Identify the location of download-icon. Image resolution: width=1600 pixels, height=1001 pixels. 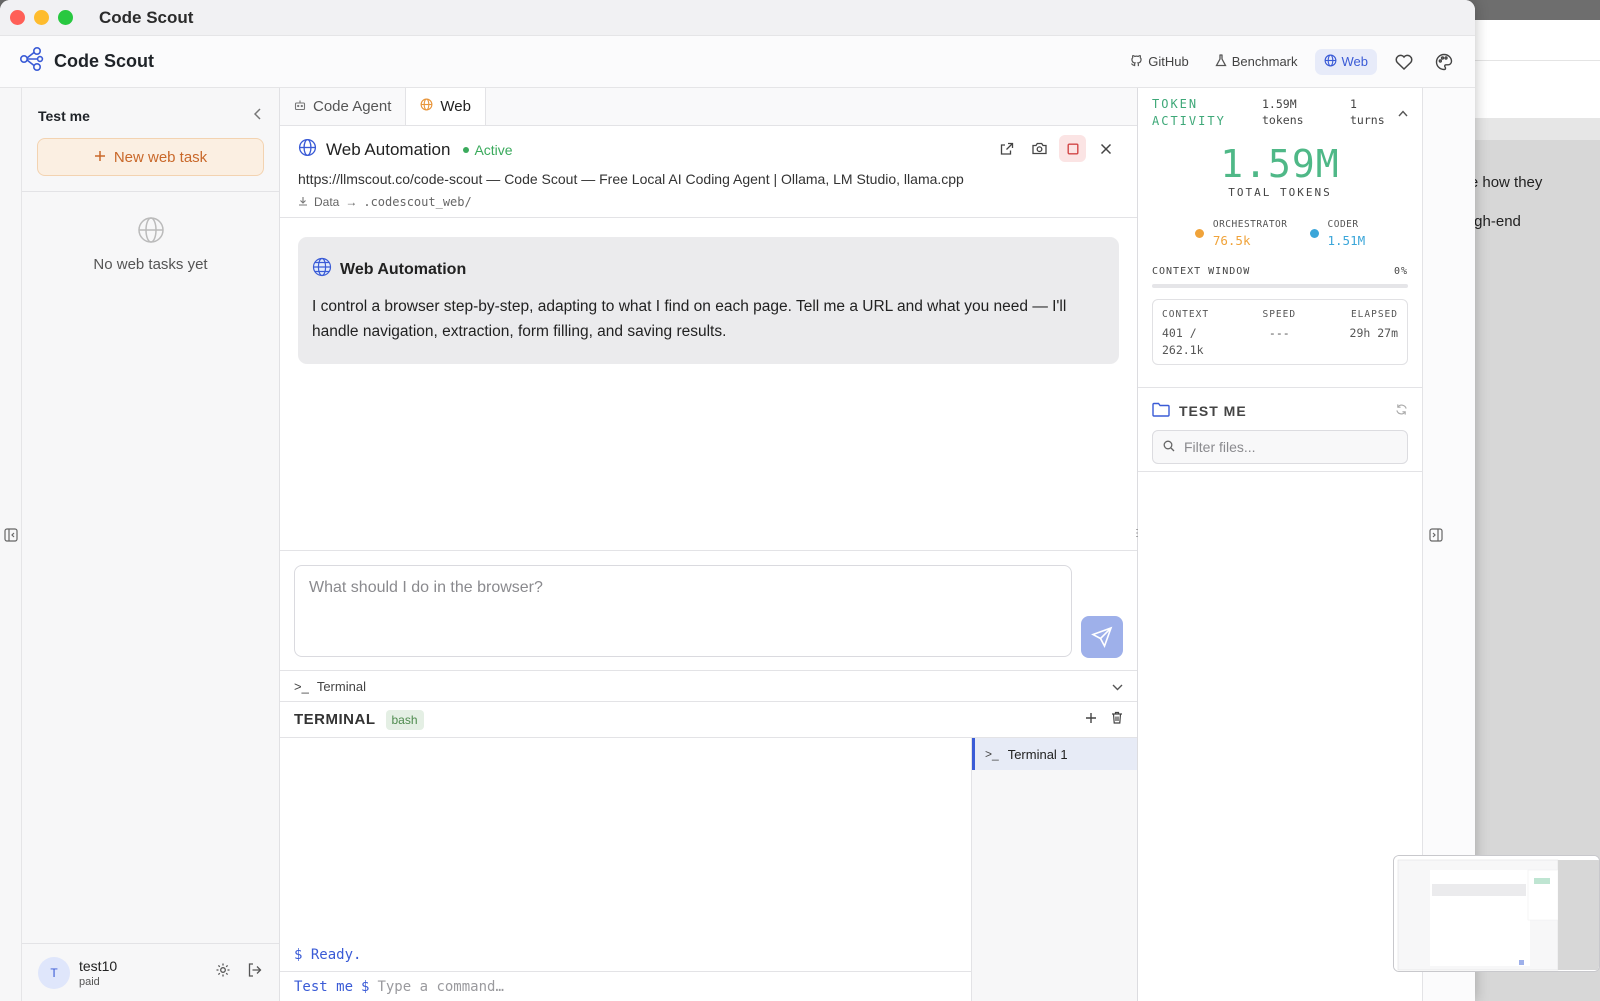
(303, 202).